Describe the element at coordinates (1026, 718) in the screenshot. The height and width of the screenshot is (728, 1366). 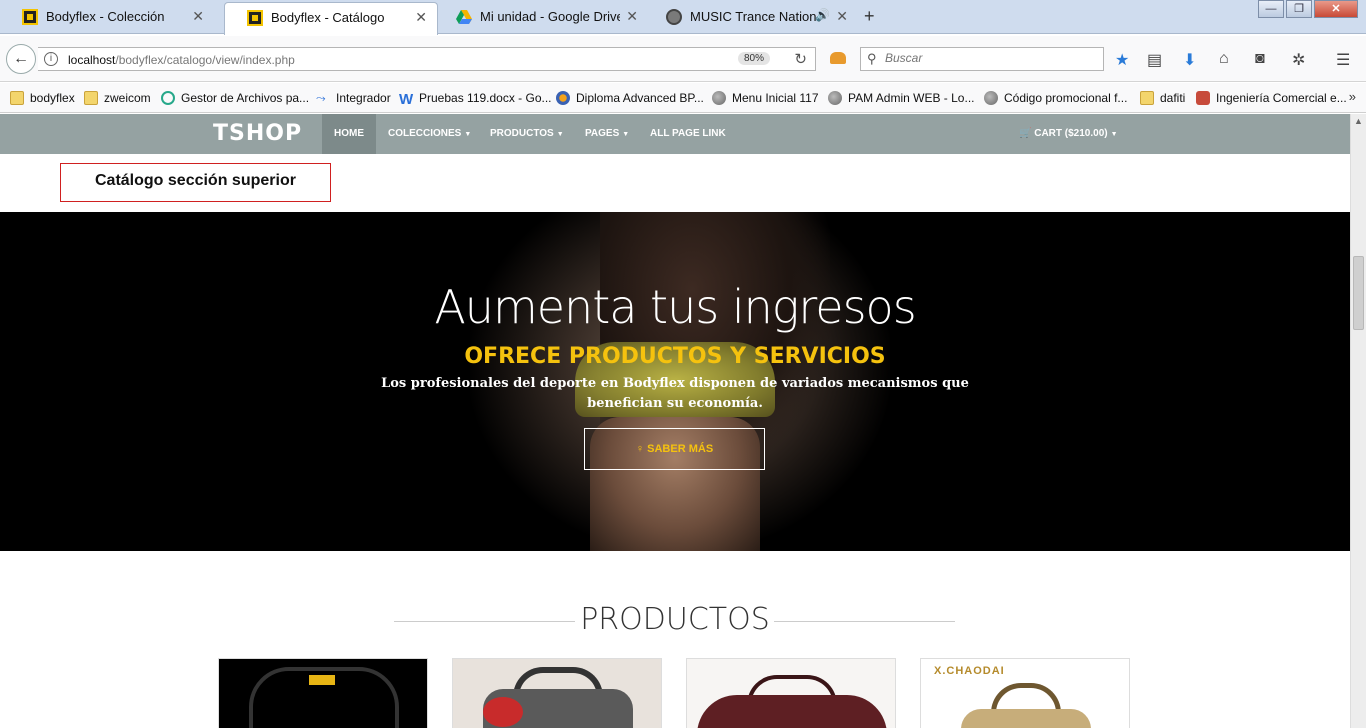
I see `product-image-tan-bag` at that location.